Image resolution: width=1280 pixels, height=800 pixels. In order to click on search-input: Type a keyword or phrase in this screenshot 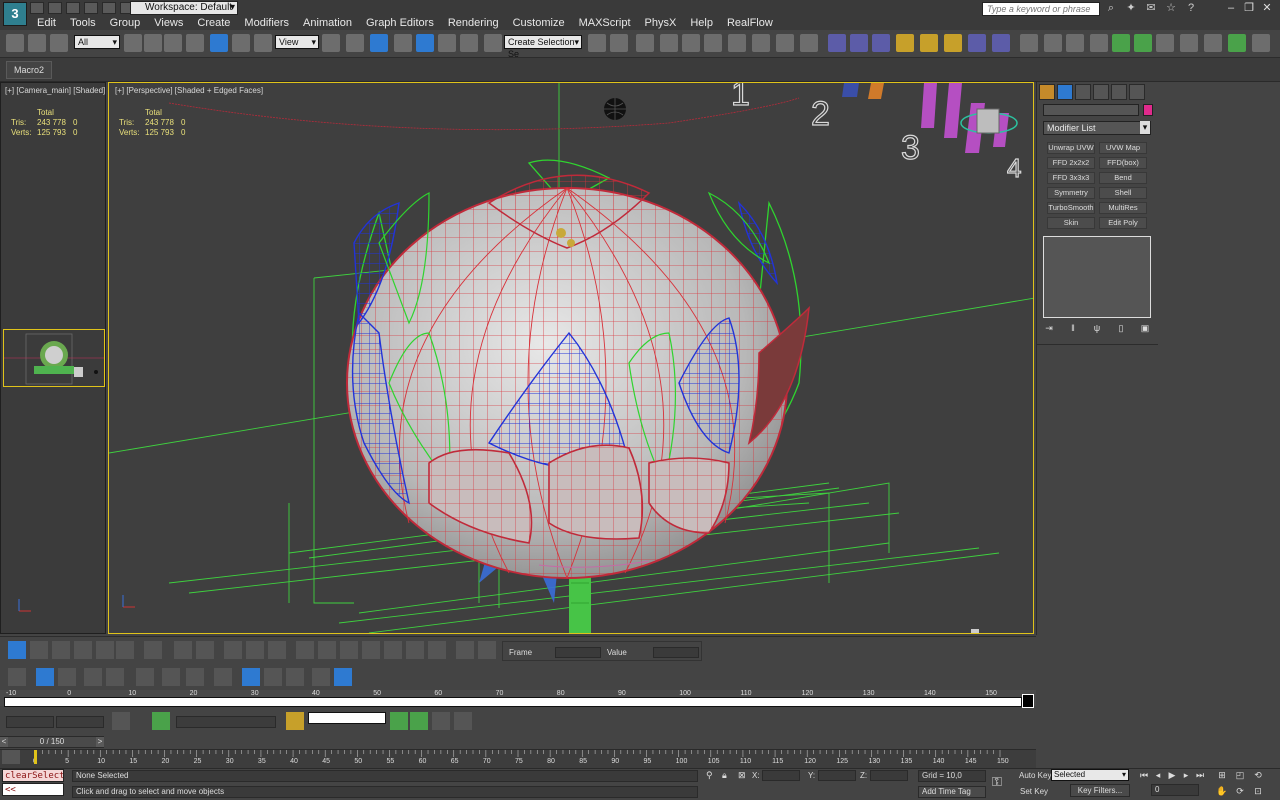, I will do `click(1041, 9)`.